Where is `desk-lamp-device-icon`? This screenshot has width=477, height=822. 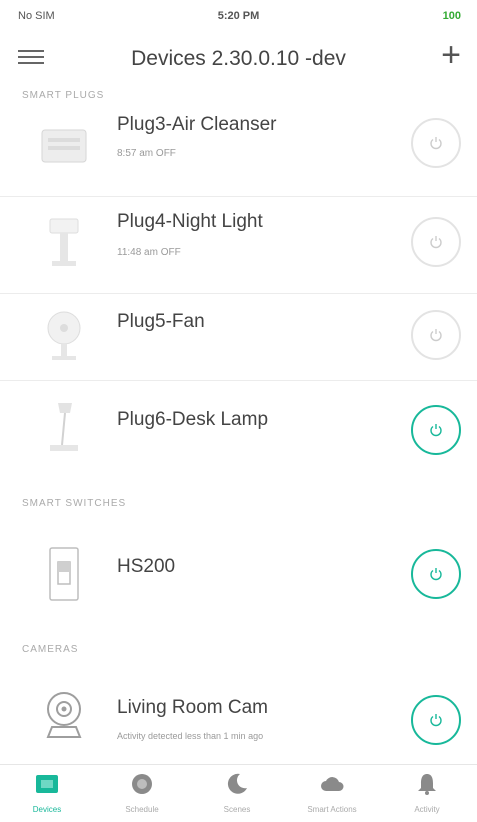
desk-lamp-device-icon is located at coordinates (64, 427).